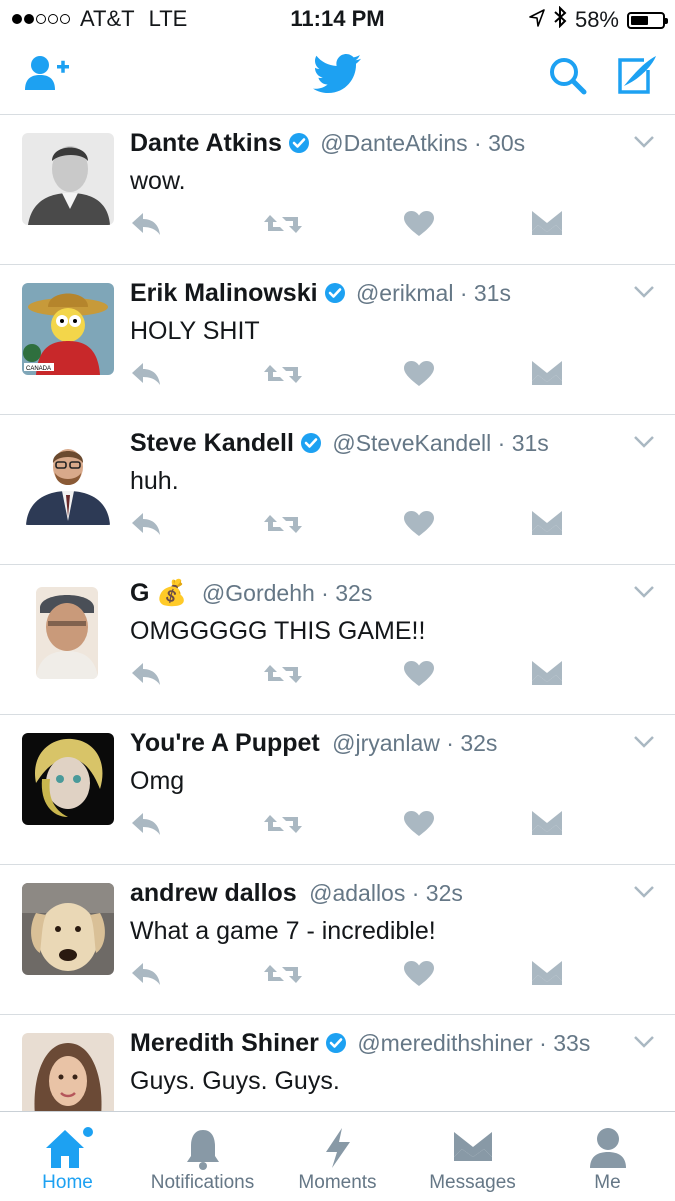 The image size is (675, 1201). What do you see at coordinates (537, 20) in the screenshot?
I see `location-arrow-icon` at bounding box center [537, 20].